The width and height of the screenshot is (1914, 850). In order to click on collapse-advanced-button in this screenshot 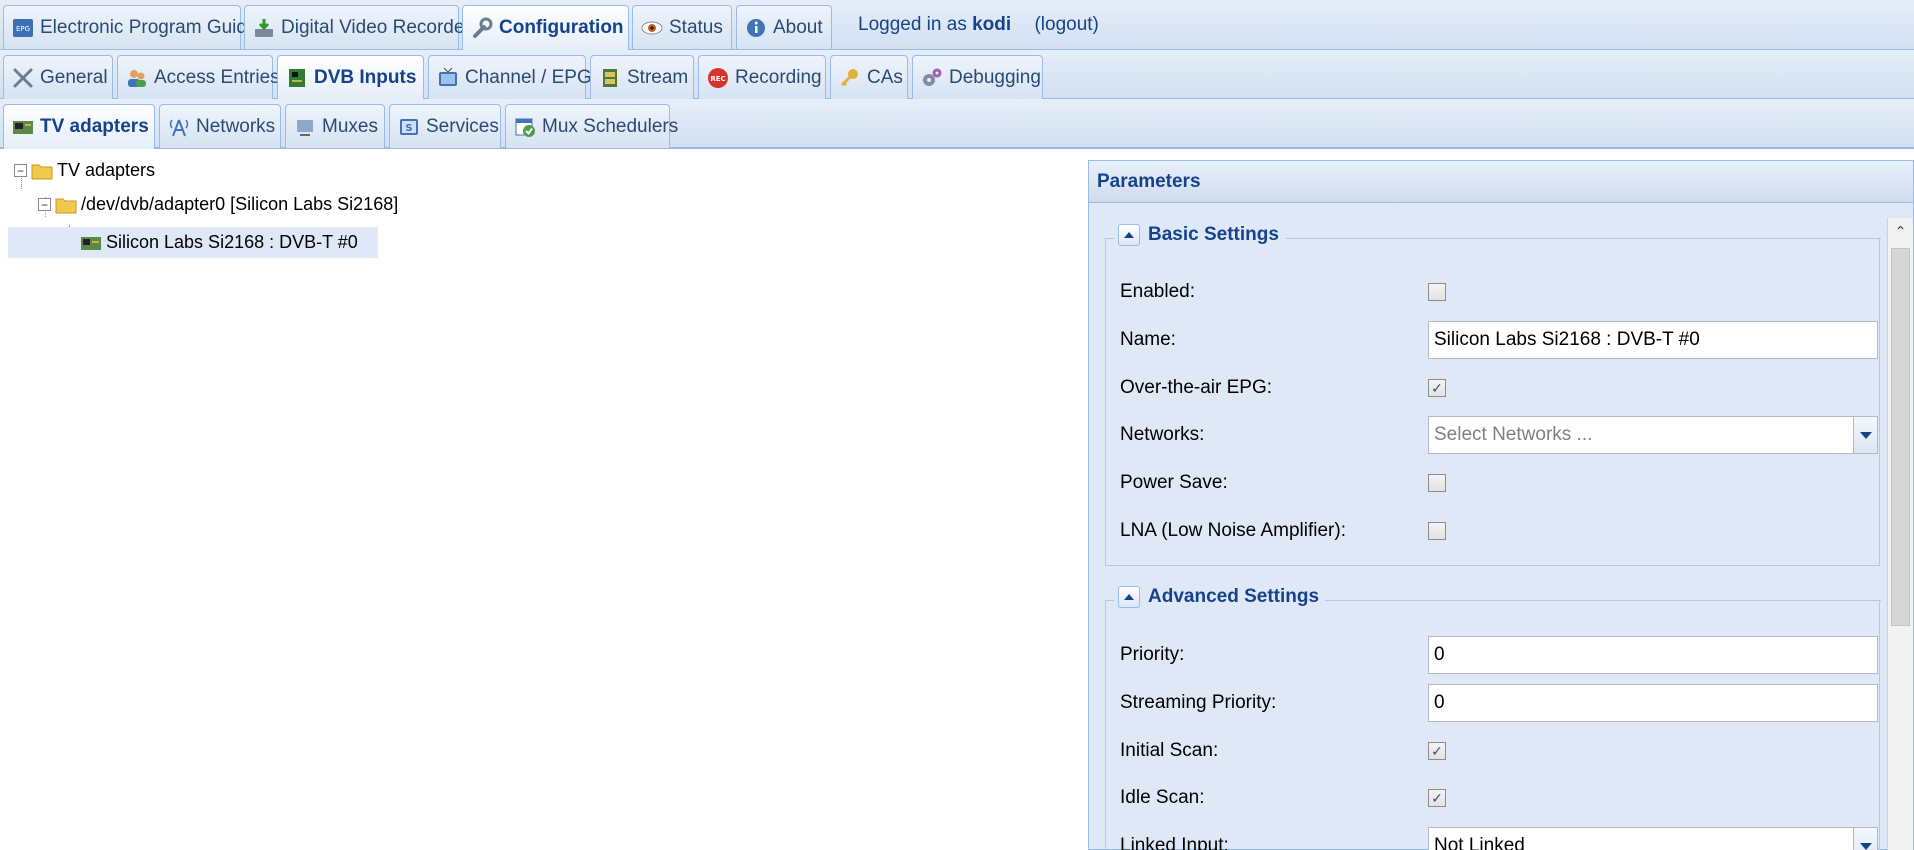, I will do `click(1129, 597)`.